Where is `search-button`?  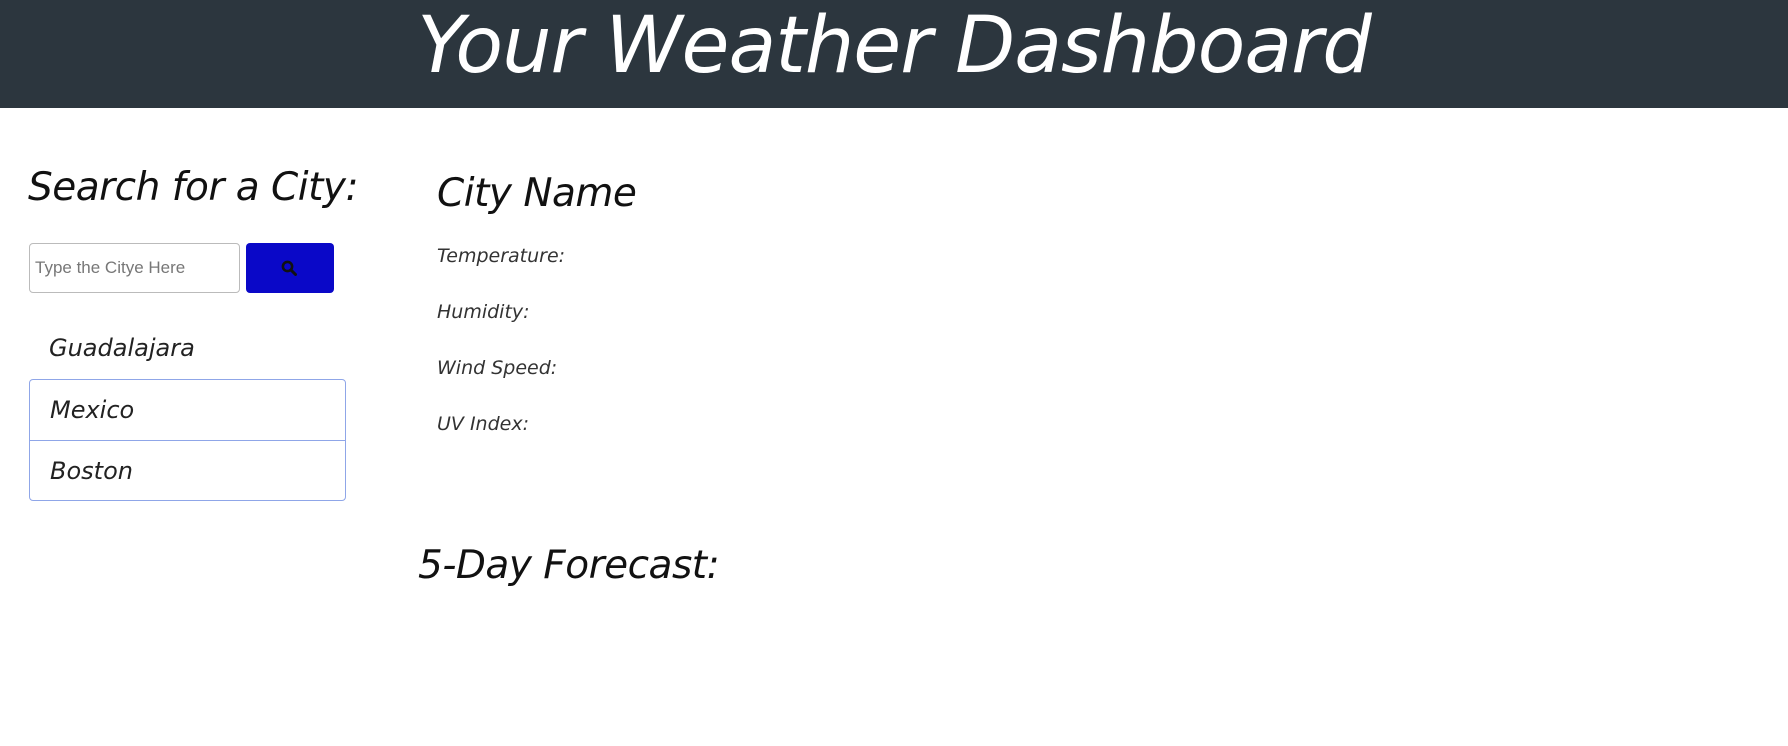 search-button is located at coordinates (290, 268).